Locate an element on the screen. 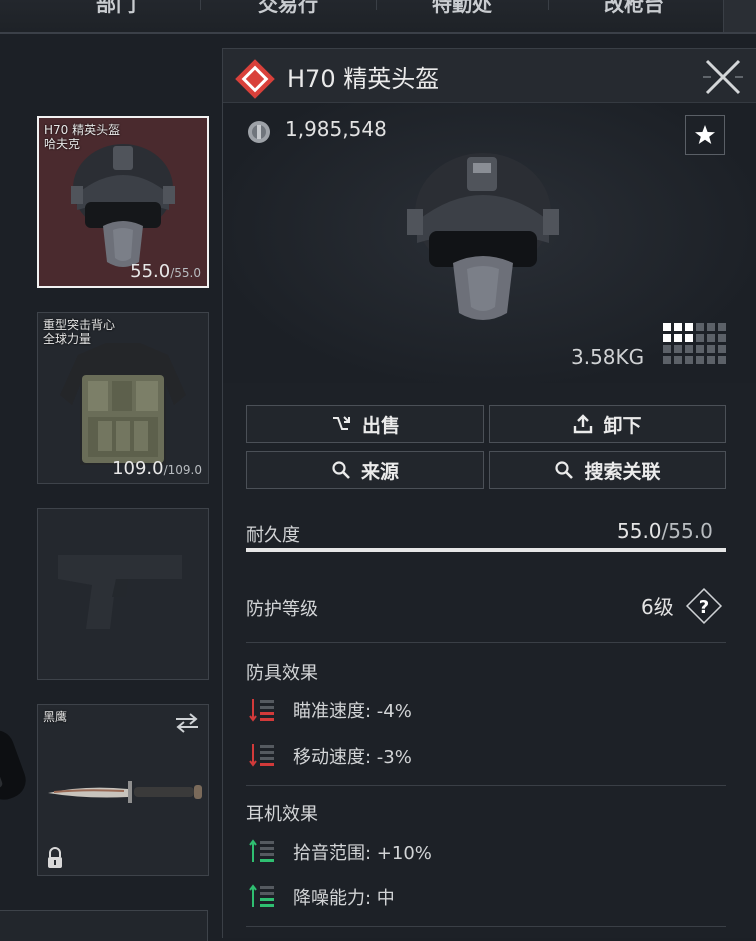 This screenshot has width=756, height=941. sell-button: 出售 is located at coordinates (365, 424).